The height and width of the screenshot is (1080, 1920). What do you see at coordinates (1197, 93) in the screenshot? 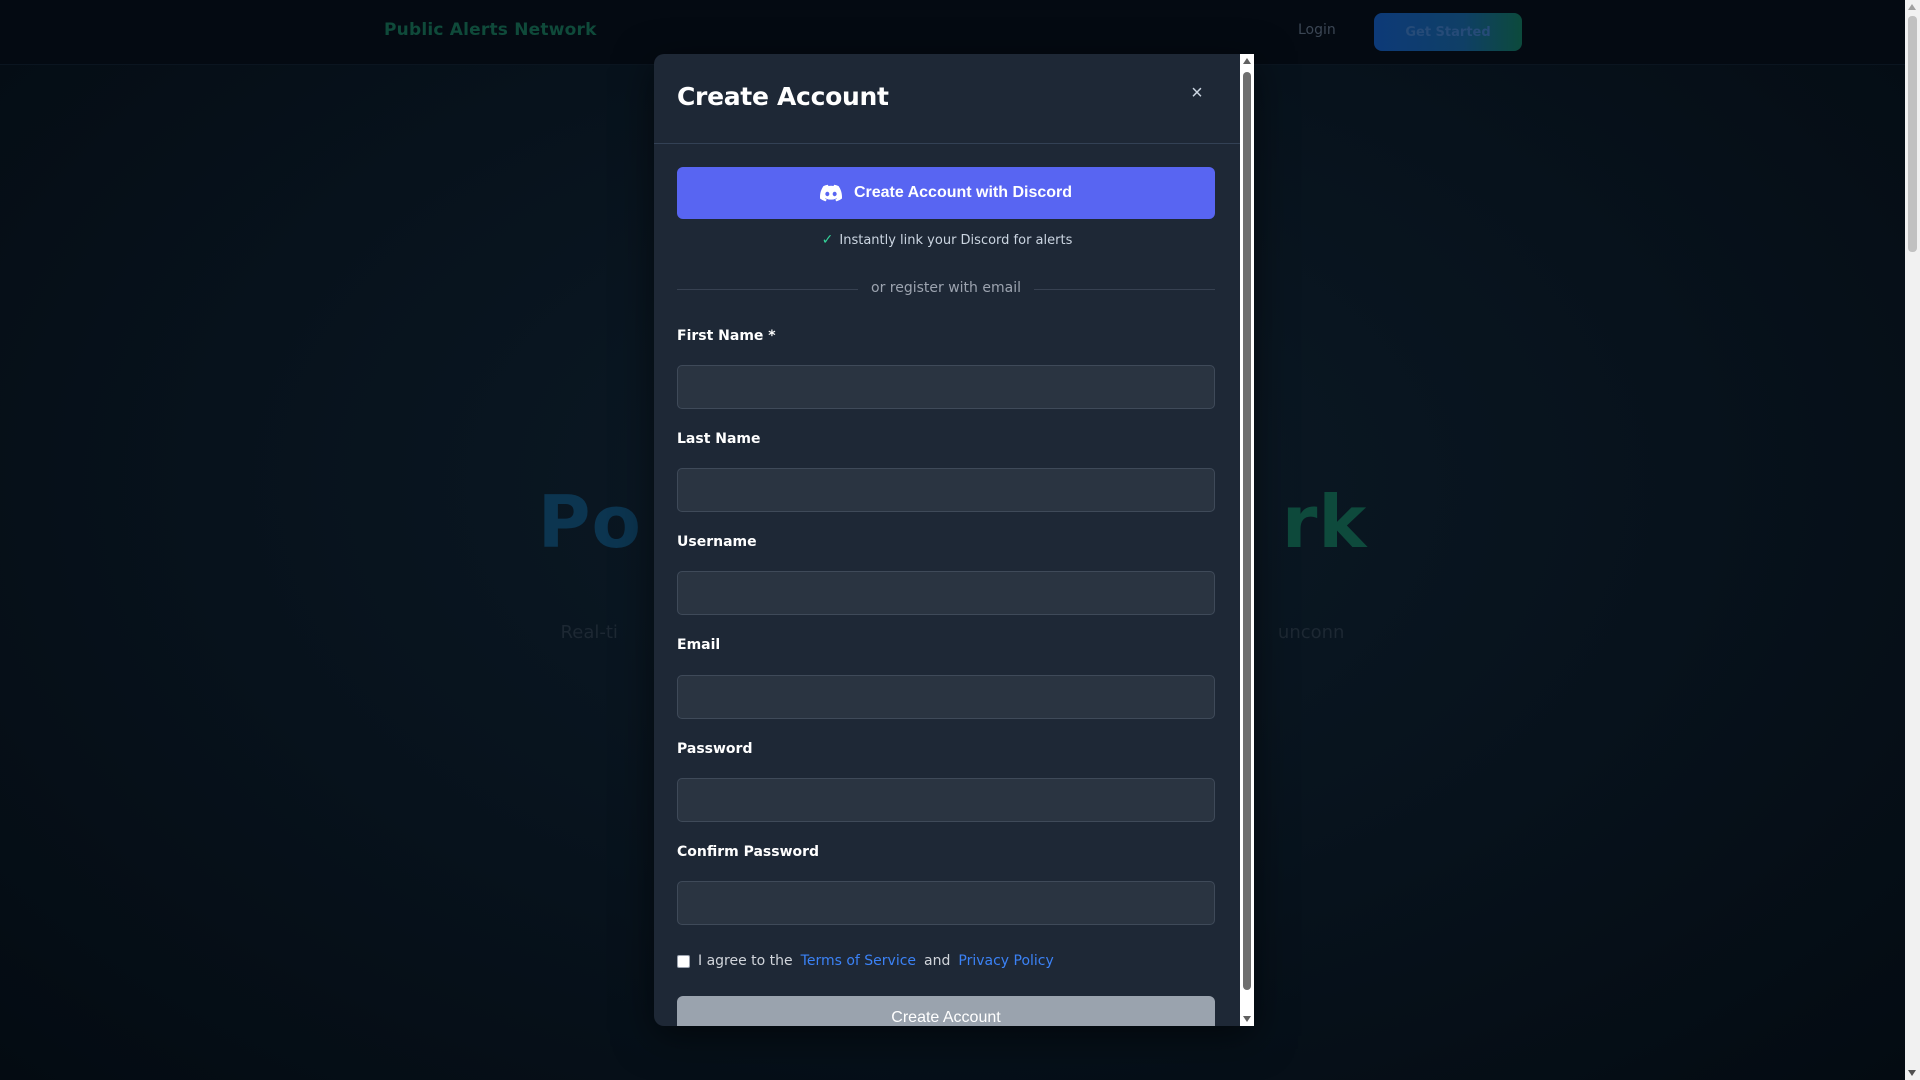
I see `close-icon: ×` at bounding box center [1197, 93].